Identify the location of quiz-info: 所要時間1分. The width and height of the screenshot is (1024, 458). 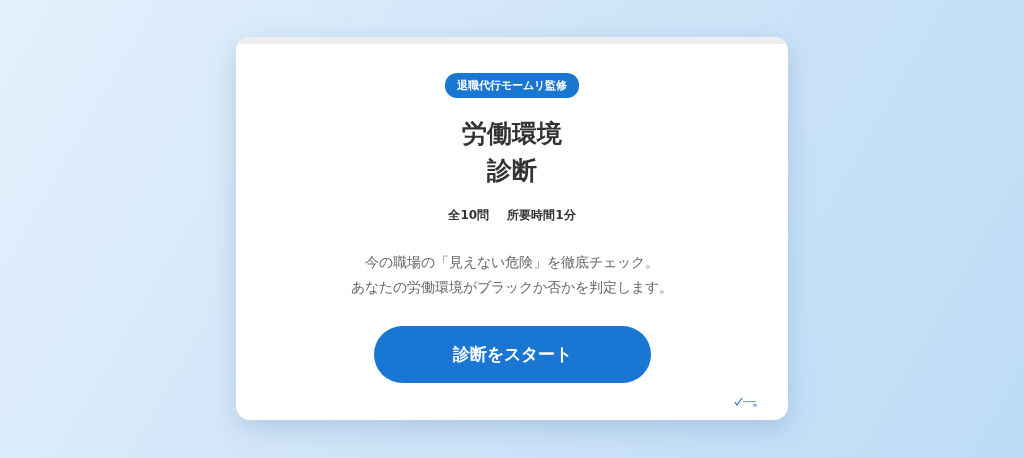
(541, 215).